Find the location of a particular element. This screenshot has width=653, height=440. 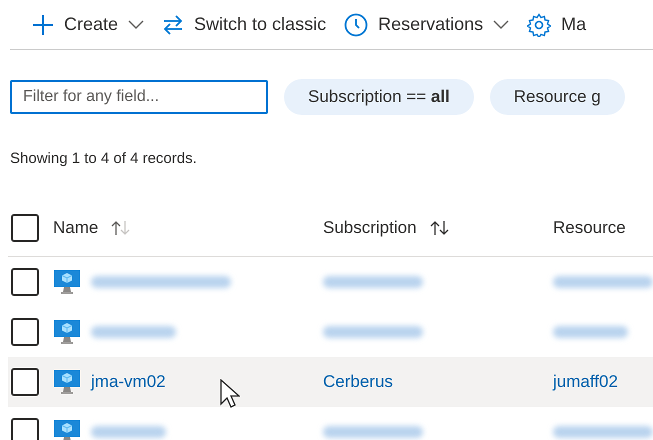

record-count: Showing 1 to 4 of 4 records. is located at coordinates (103, 158).